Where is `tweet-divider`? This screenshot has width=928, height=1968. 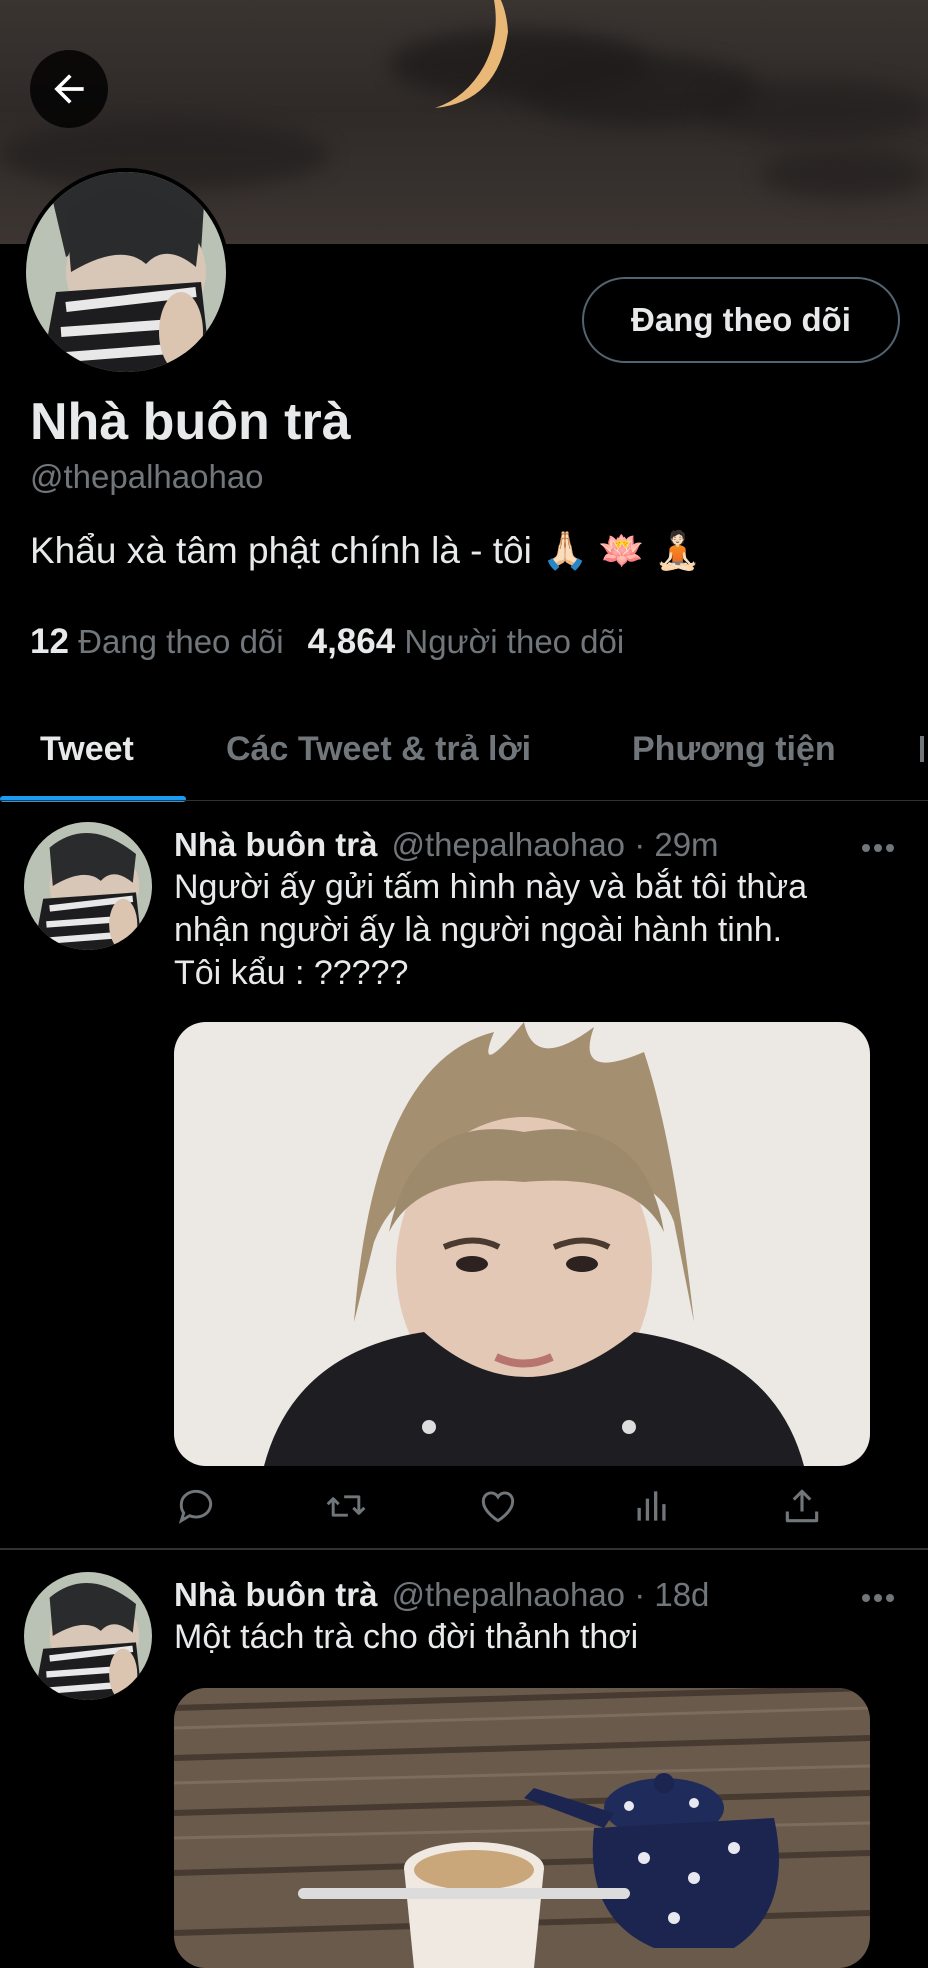
tweet-divider is located at coordinates (464, 1549).